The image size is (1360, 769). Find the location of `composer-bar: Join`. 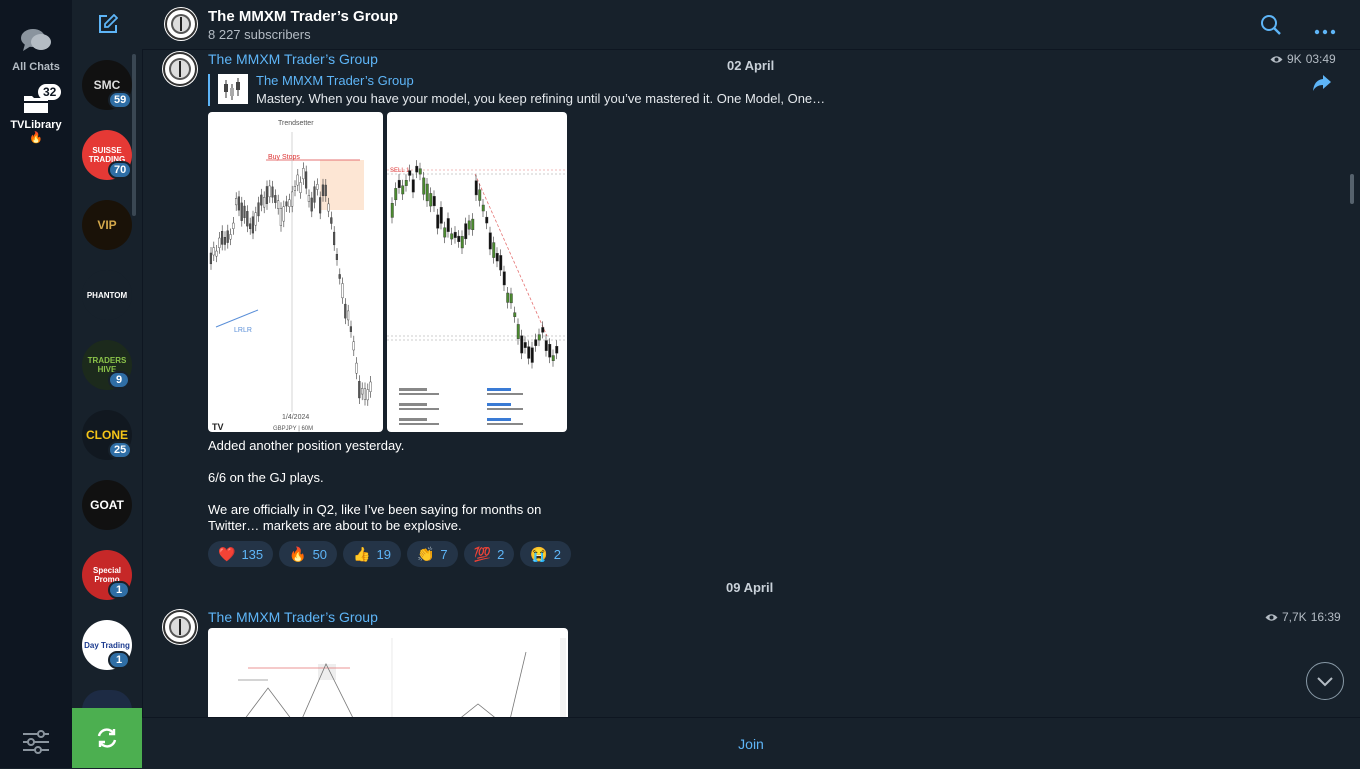

composer-bar: Join is located at coordinates (751, 743).